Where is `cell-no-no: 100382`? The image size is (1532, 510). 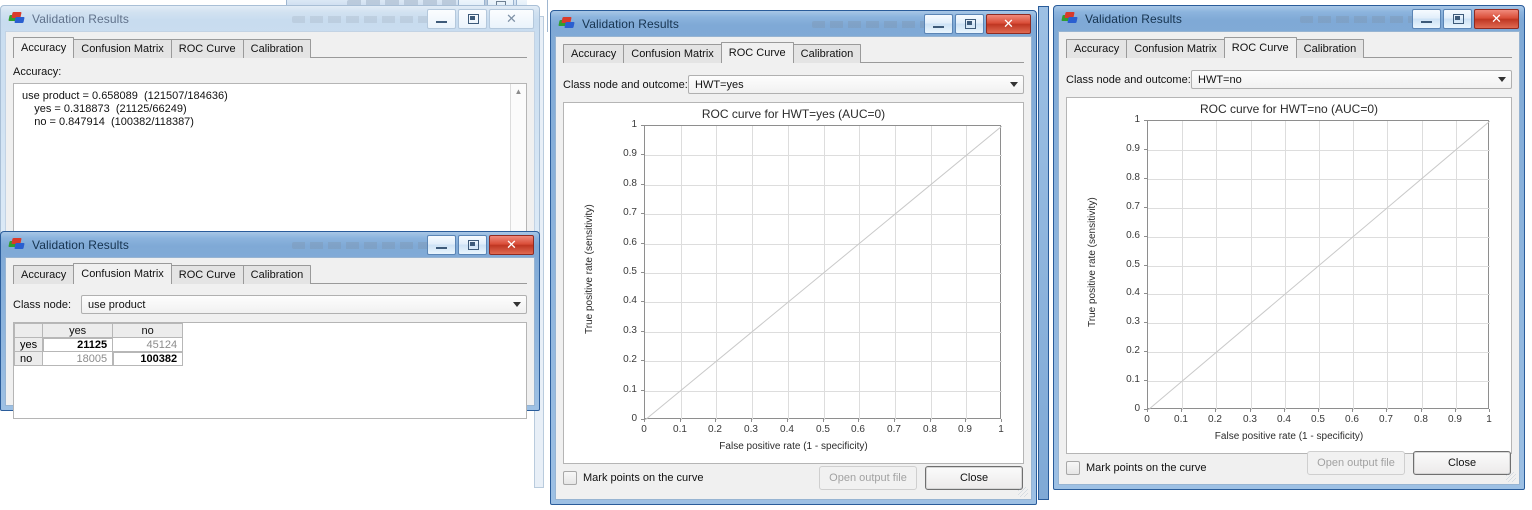 cell-no-no: 100382 is located at coordinates (148, 359).